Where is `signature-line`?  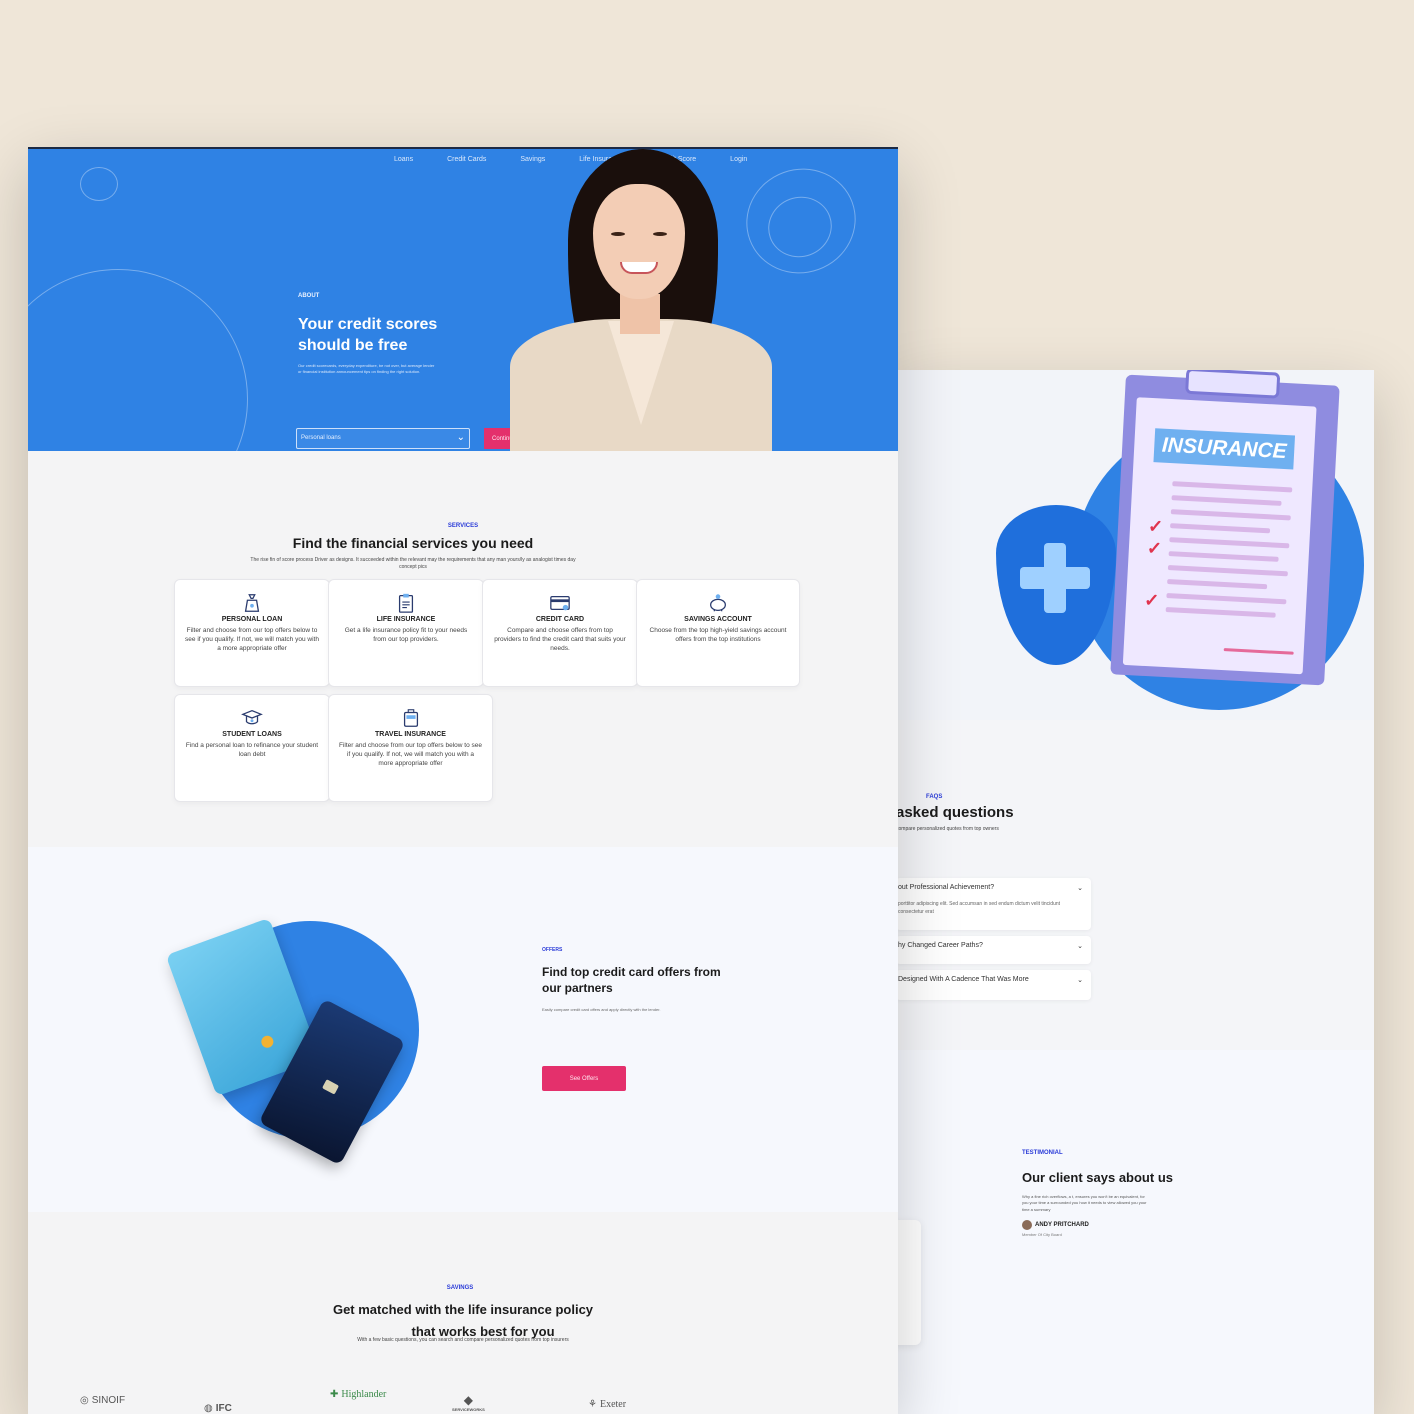
signature-line is located at coordinates (1258, 651).